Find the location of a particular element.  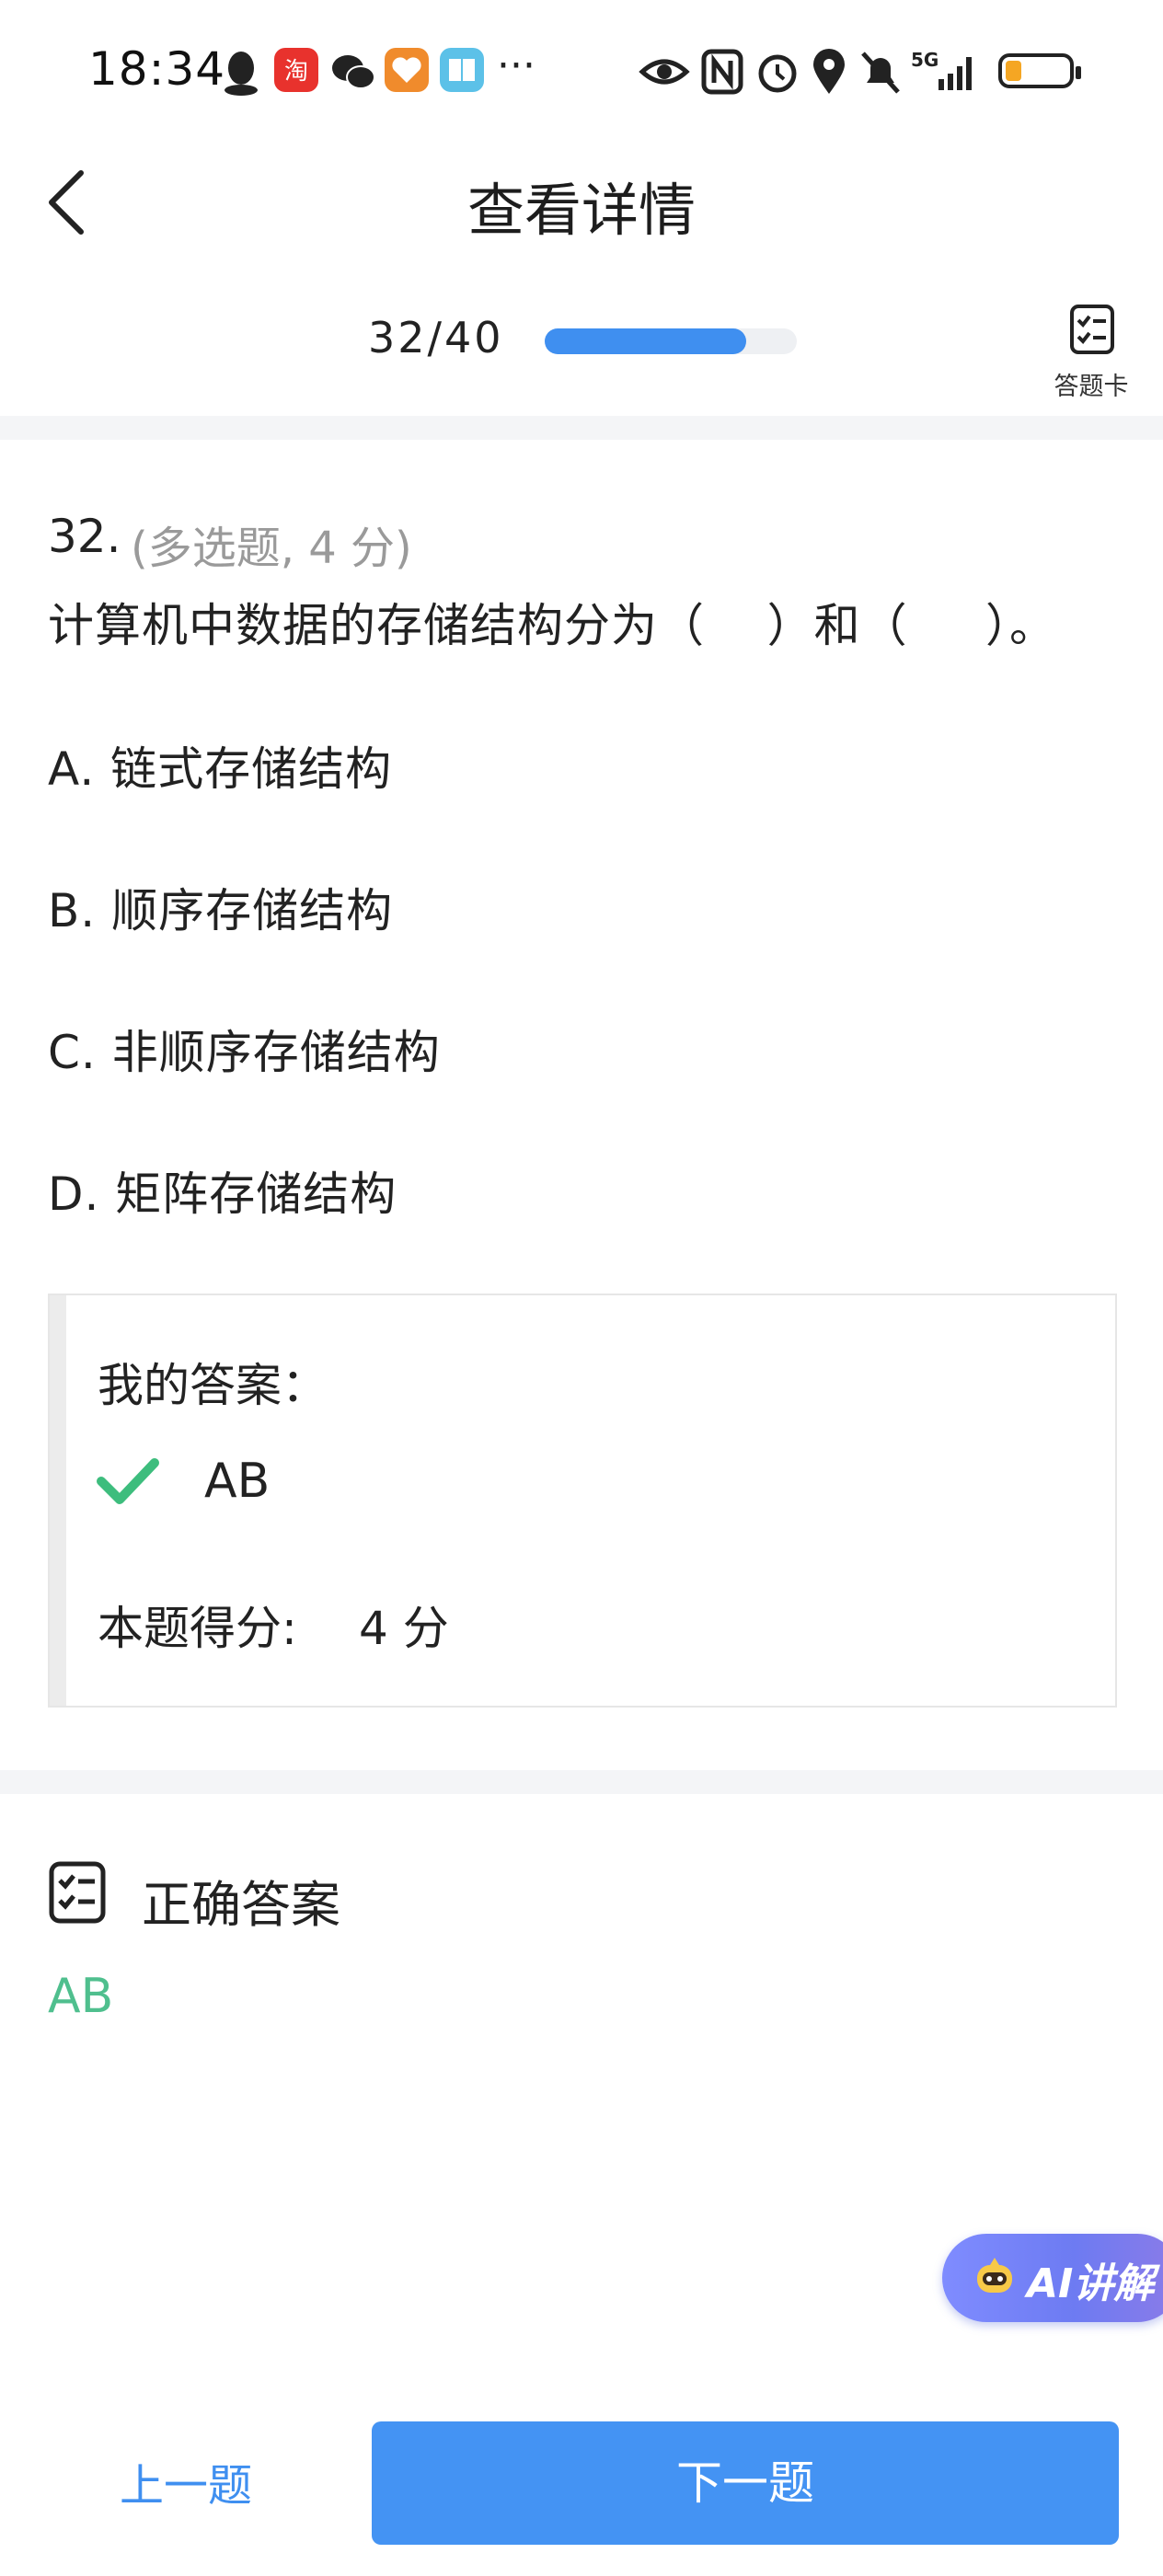

progress-bar is located at coordinates (671, 341).